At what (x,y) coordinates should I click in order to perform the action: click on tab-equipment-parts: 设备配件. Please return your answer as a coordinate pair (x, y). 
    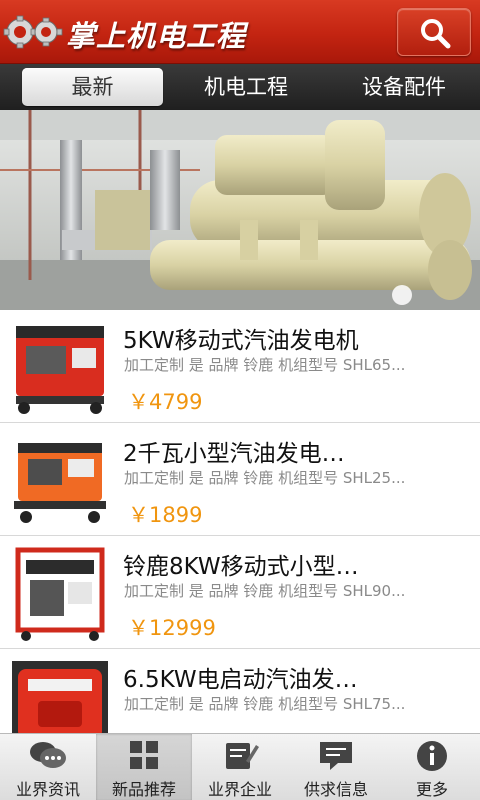
    Looking at the image, I should click on (404, 87).